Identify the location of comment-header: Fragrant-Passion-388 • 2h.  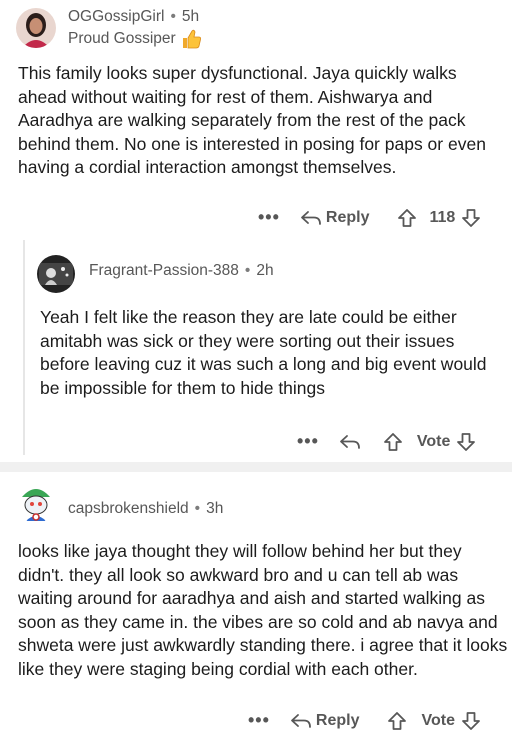
(155, 274).